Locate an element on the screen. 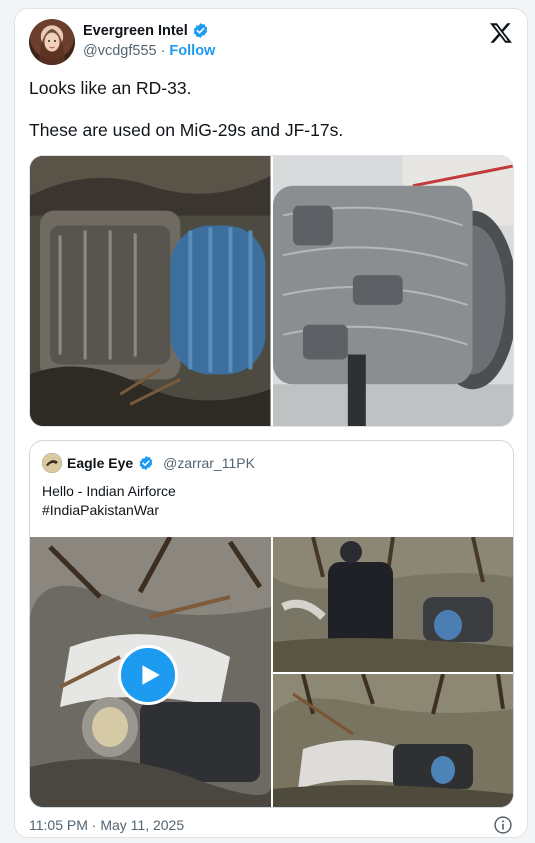  quoted-display-name: Eagle Eye is located at coordinates (100, 463).